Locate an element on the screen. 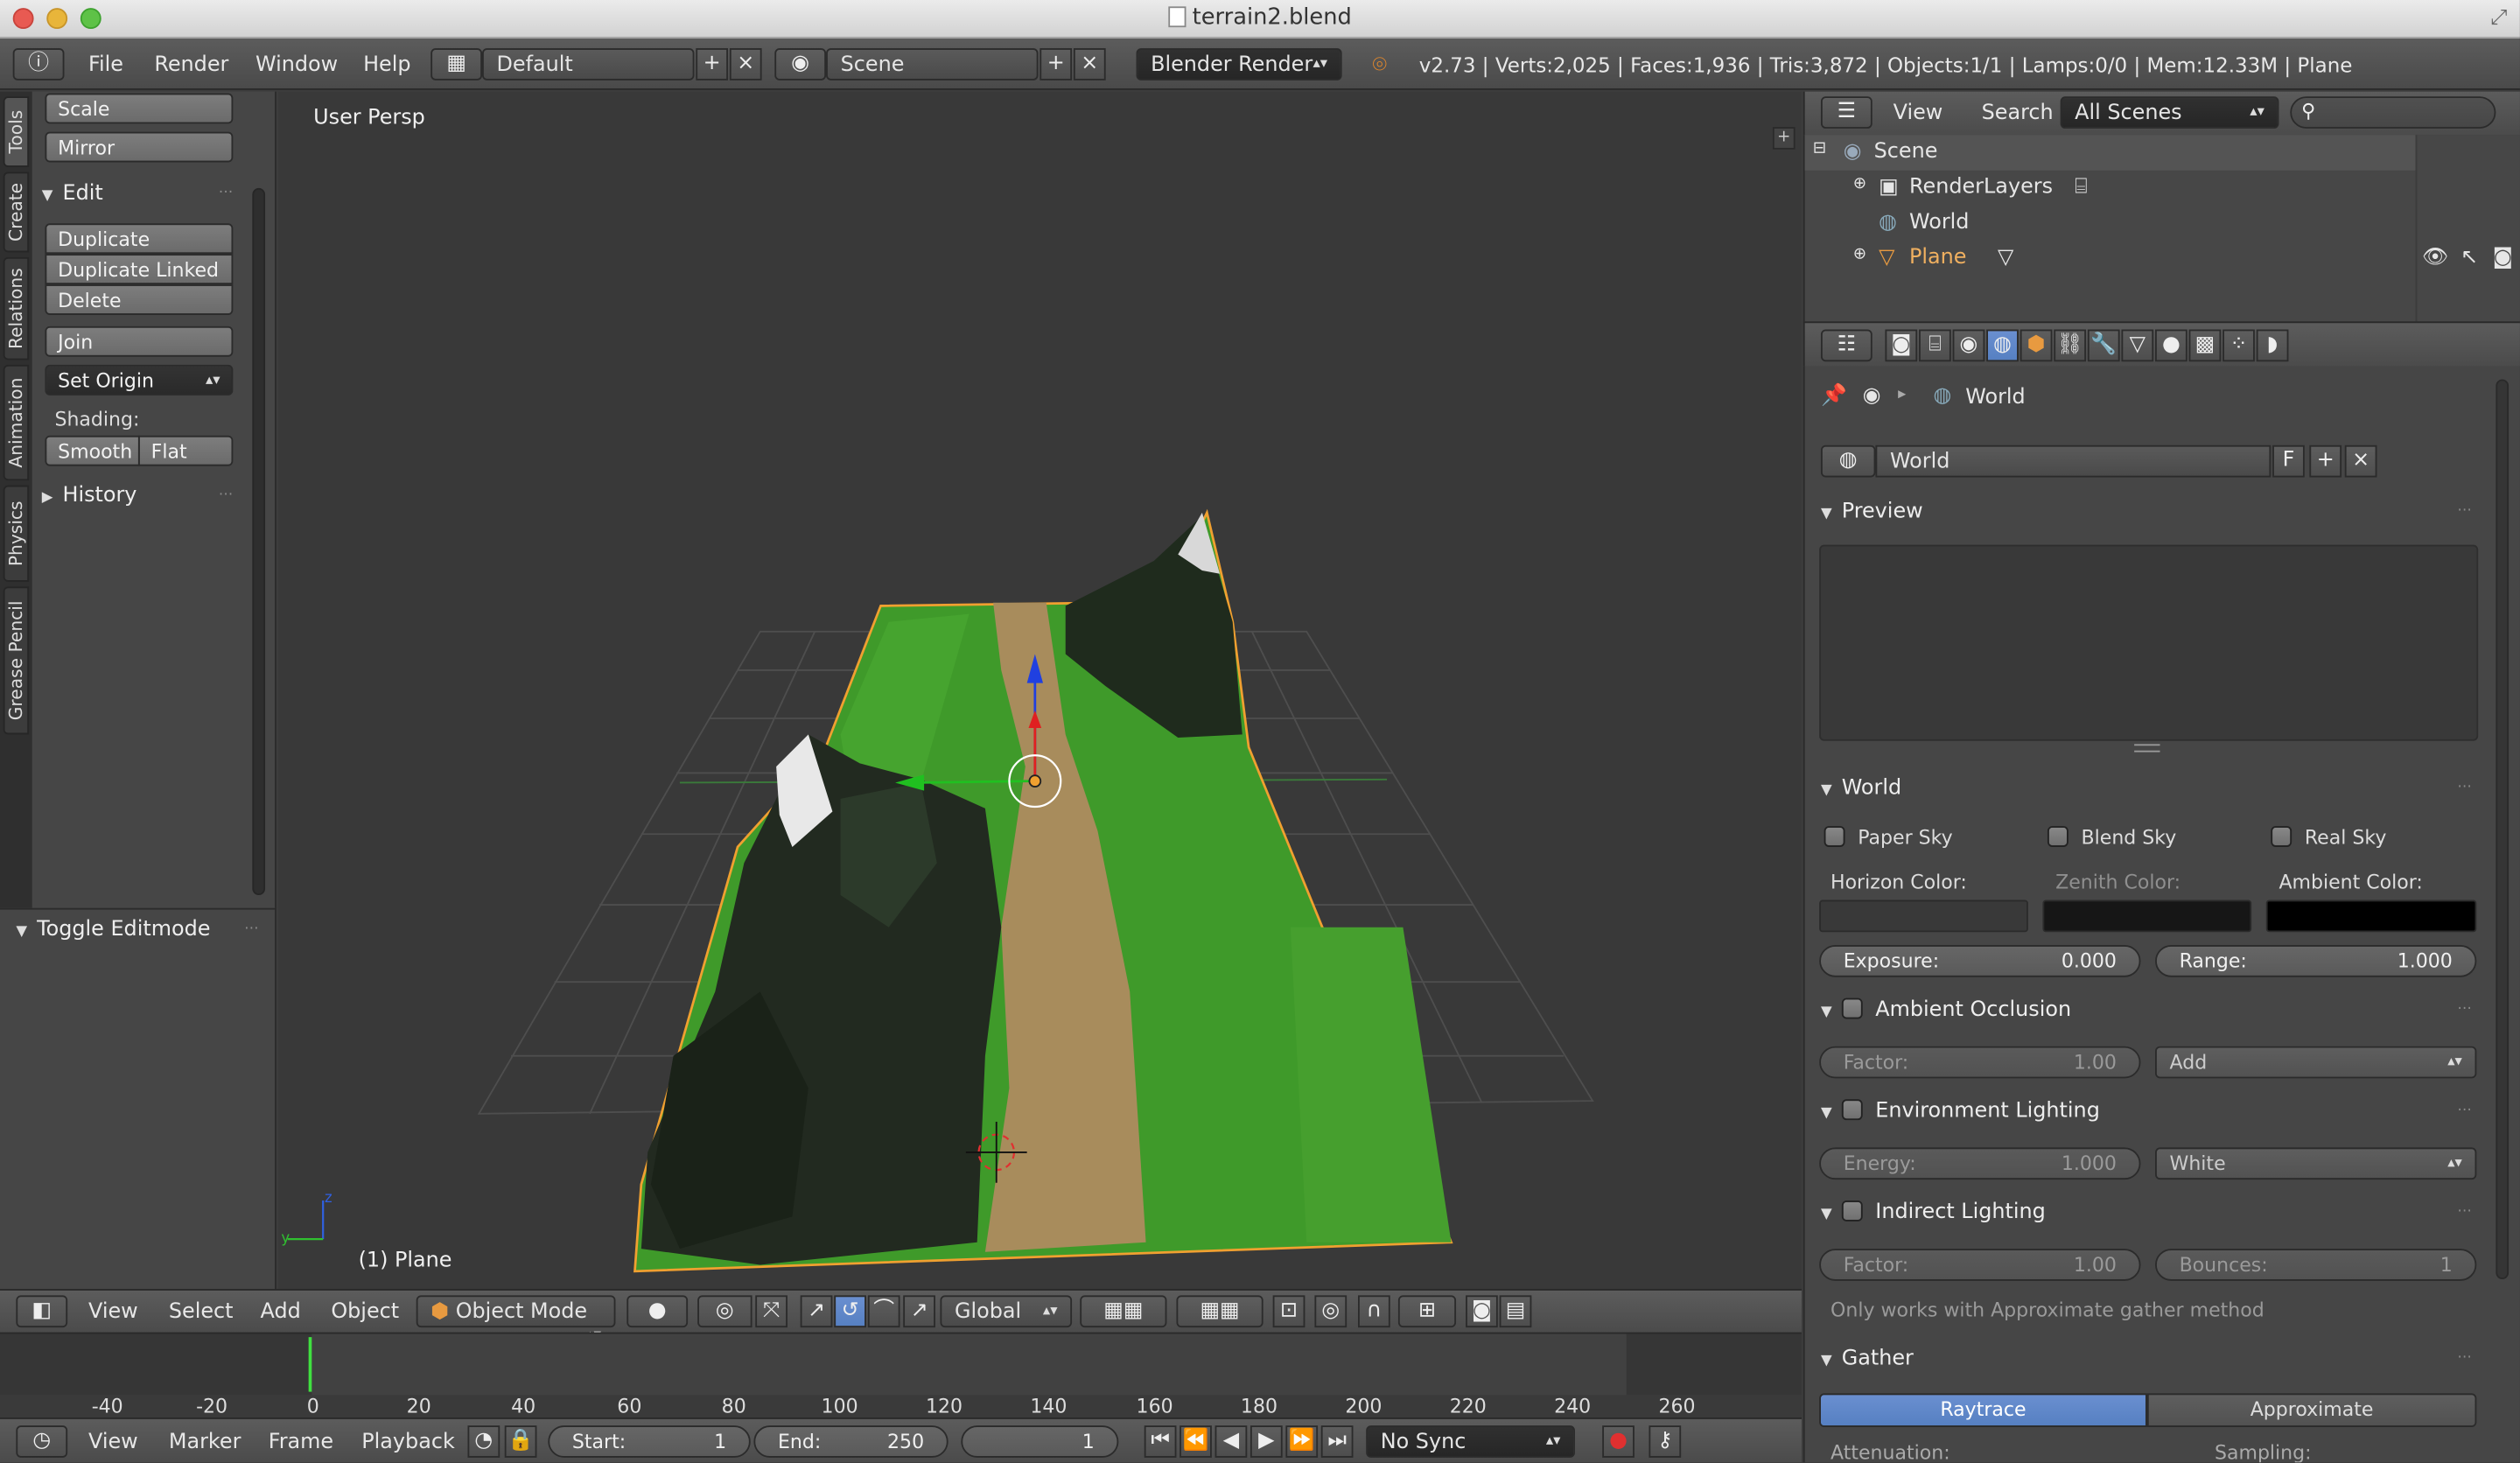 The image size is (2520, 1463). snap-element-icon: ⊞ is located at coordinates (1427, 1311).